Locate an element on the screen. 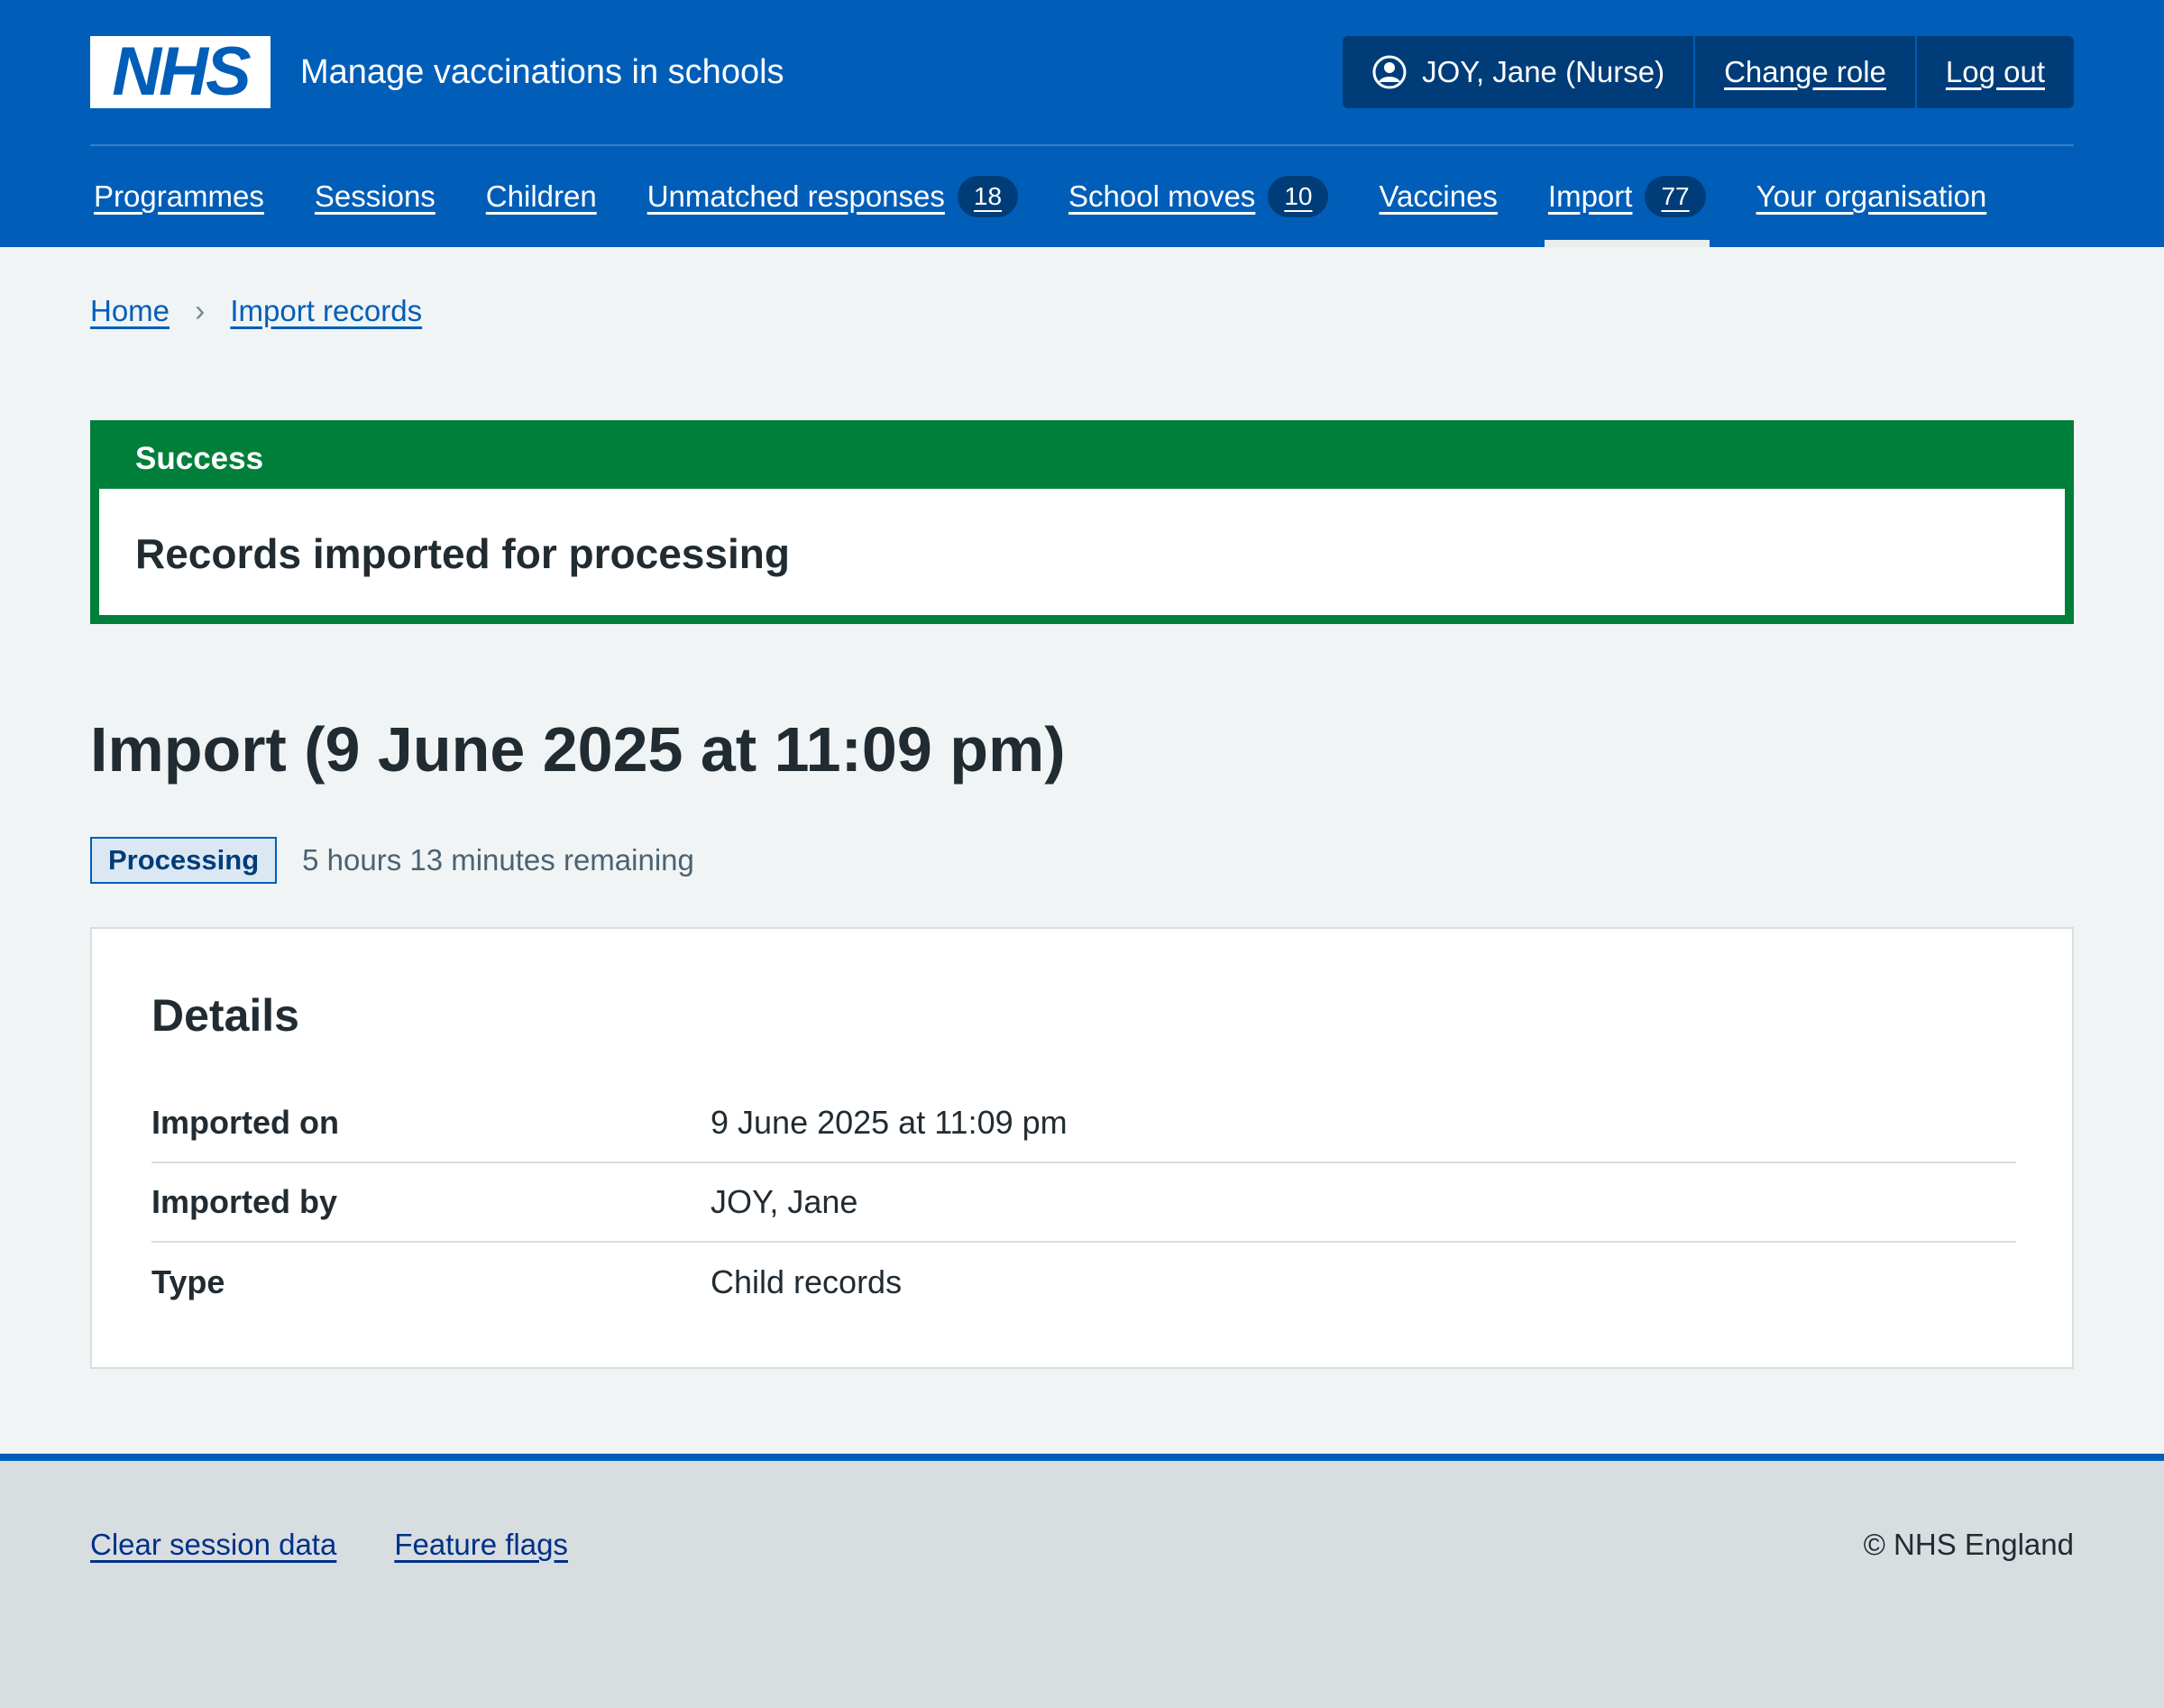 The image size is (2164, 1708). nav-item-label: Your organisation is located at coordinates (1872, 196).